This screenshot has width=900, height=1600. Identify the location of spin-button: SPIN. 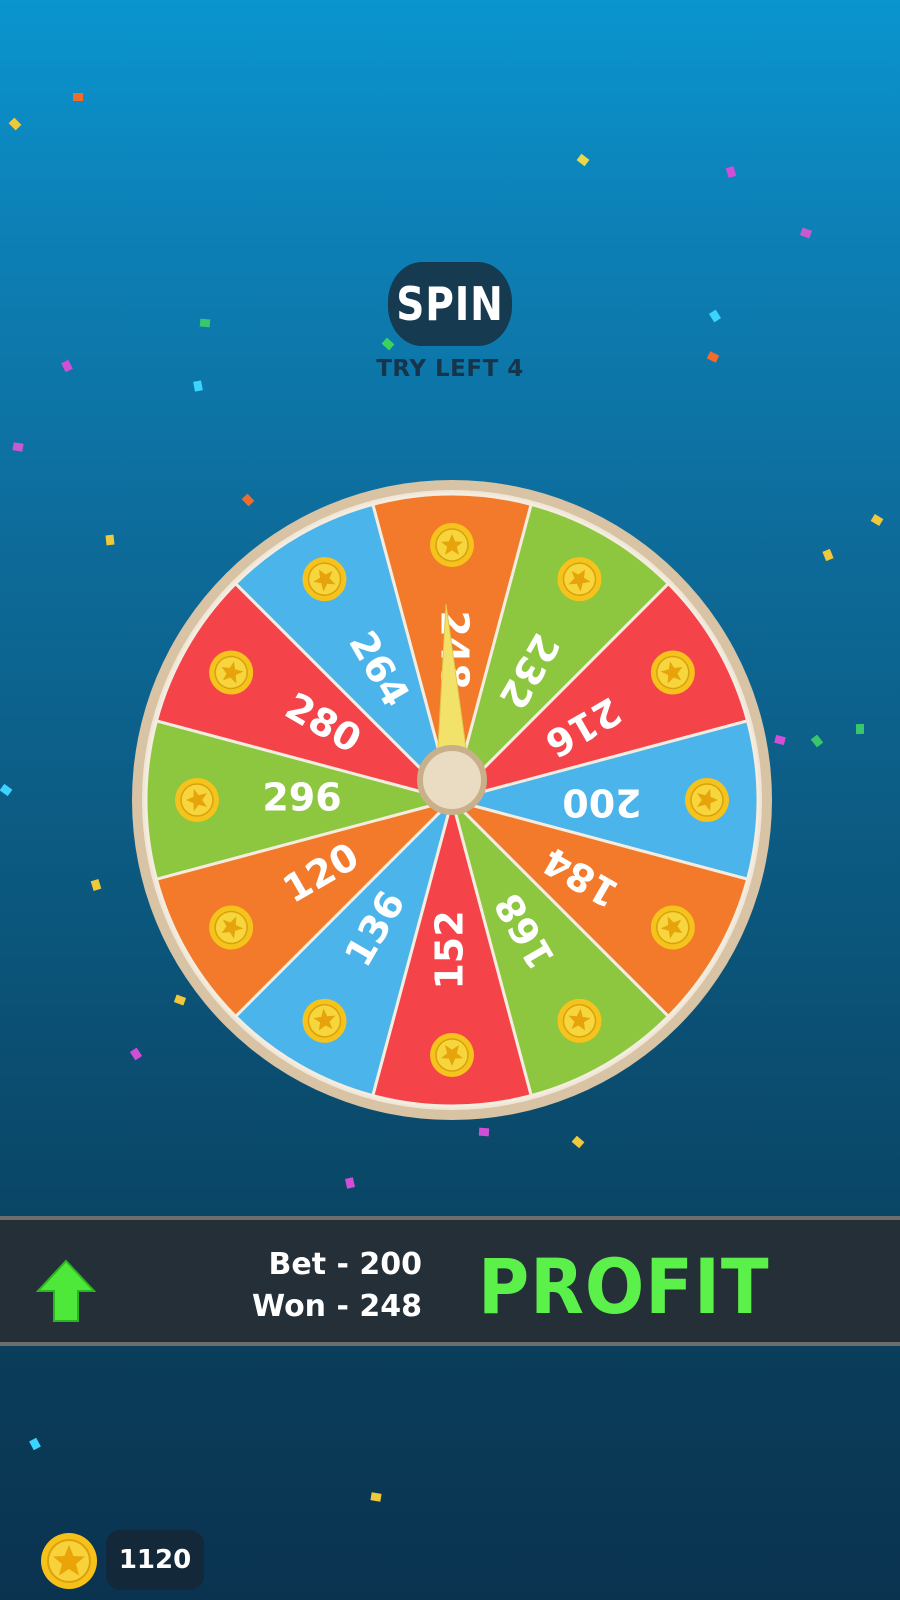
(450, 304).